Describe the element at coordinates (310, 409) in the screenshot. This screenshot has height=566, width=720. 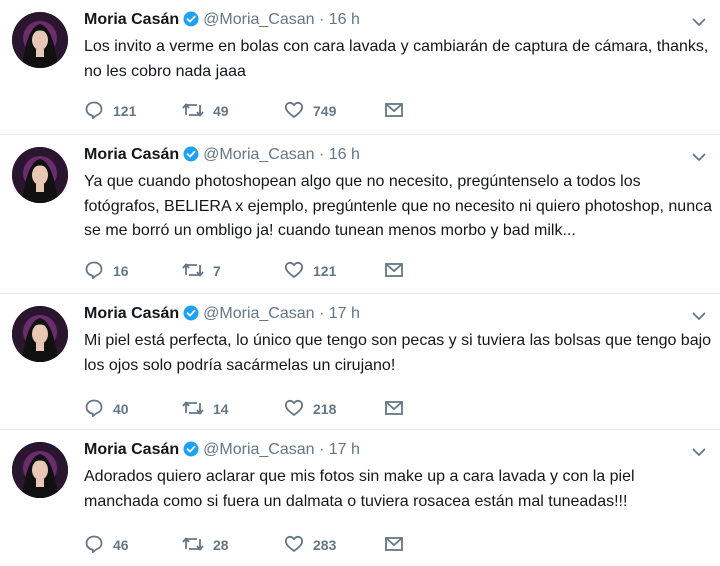
I see `like-button: 218` at that location.